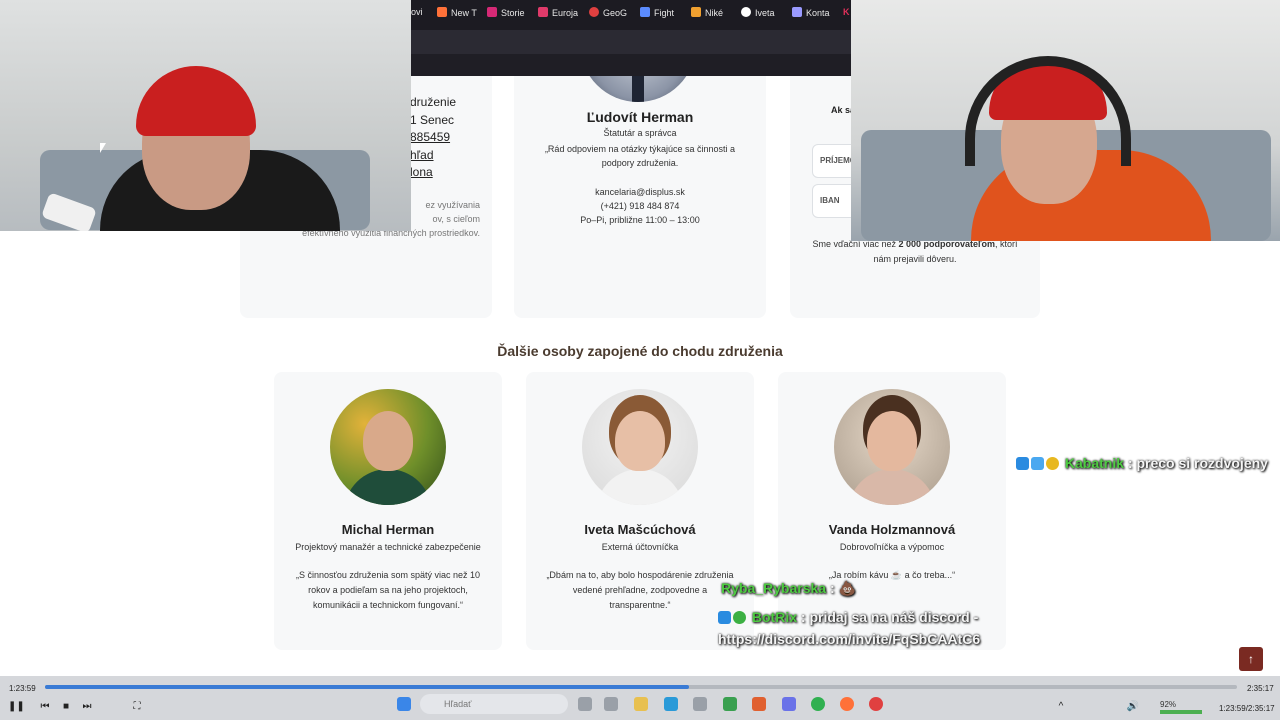  What do you see at coordinates (433, 156) in the screenshot?
I see `left-line-4-link: hľad` at bounding box center [433, 156].